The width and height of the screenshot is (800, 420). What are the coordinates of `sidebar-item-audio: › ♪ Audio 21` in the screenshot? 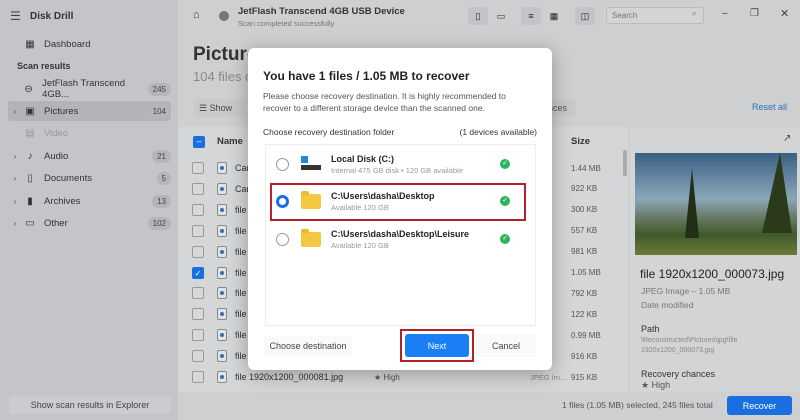 It's located at (89, 156).